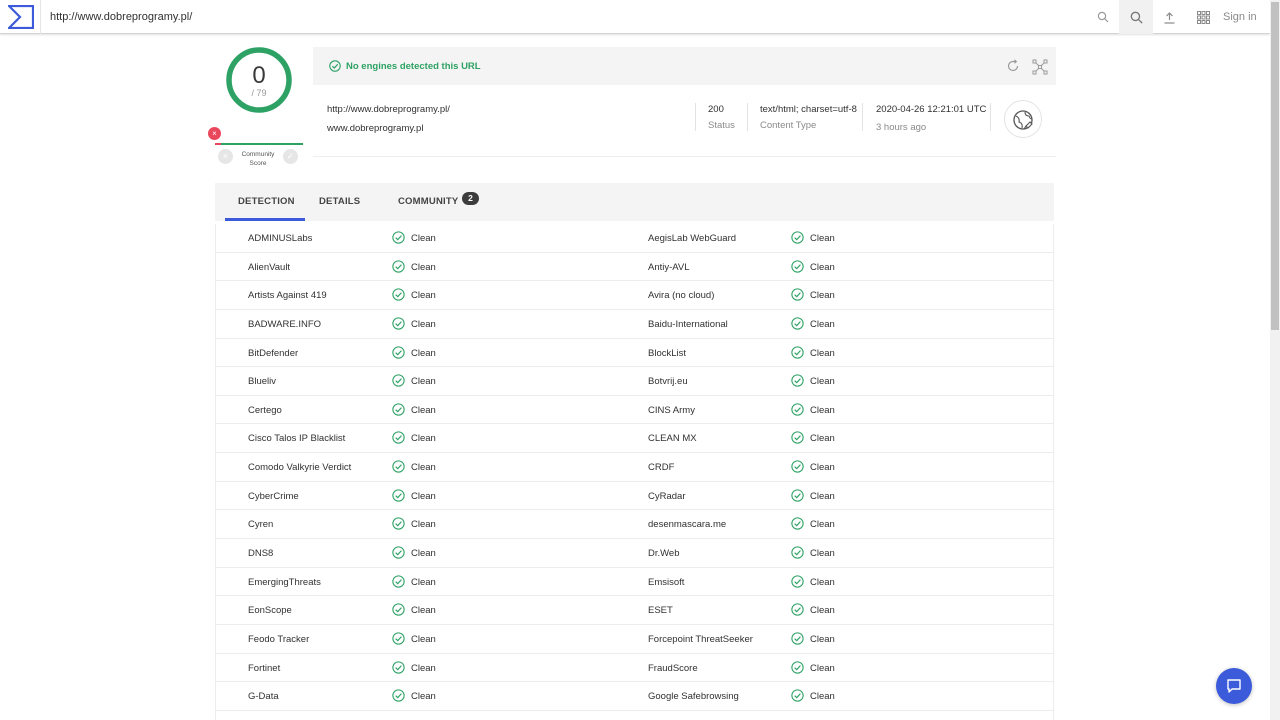 Image resolution: width=1280 pixels, height=720 pixels. Describe the element at coordinates (721, 125) in the screenshot. I see `status-label: Status` at that location.